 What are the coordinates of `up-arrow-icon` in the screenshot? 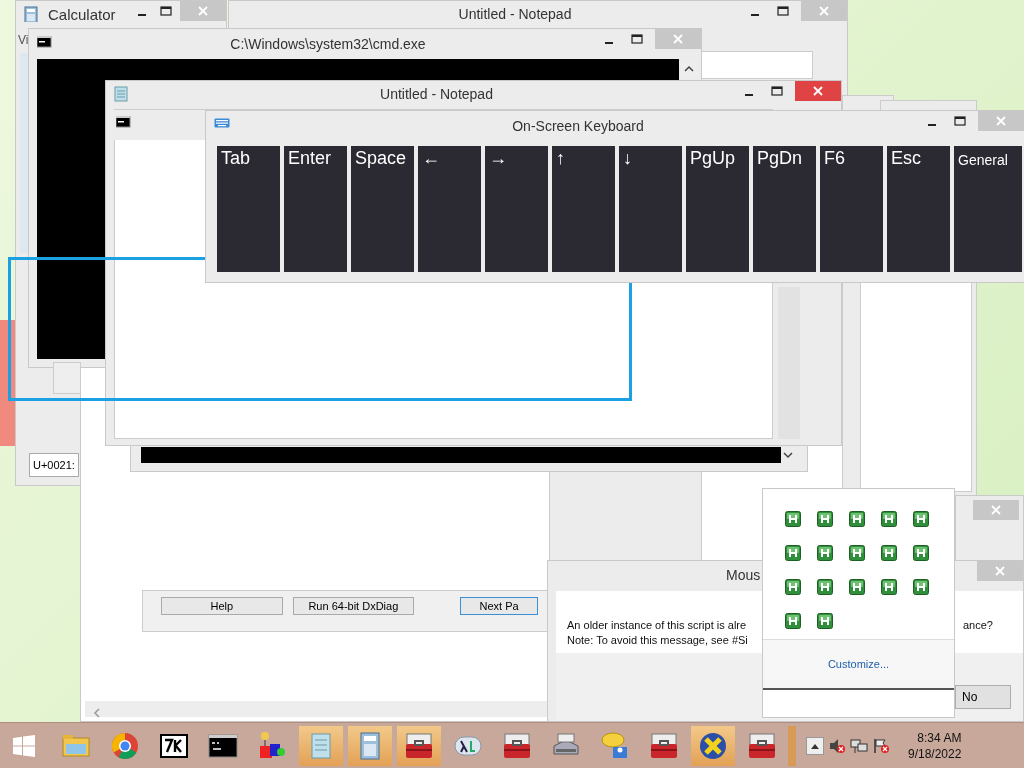 It's located at (815, 746).